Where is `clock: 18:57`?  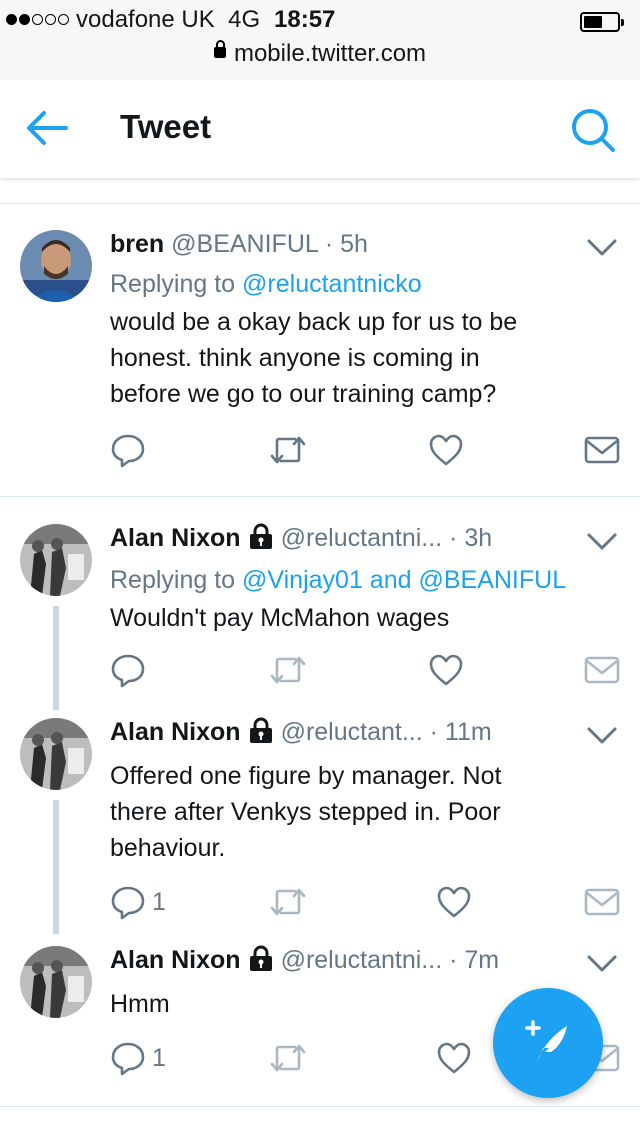
clock: 18:57 is located at coordinates (305, 19).